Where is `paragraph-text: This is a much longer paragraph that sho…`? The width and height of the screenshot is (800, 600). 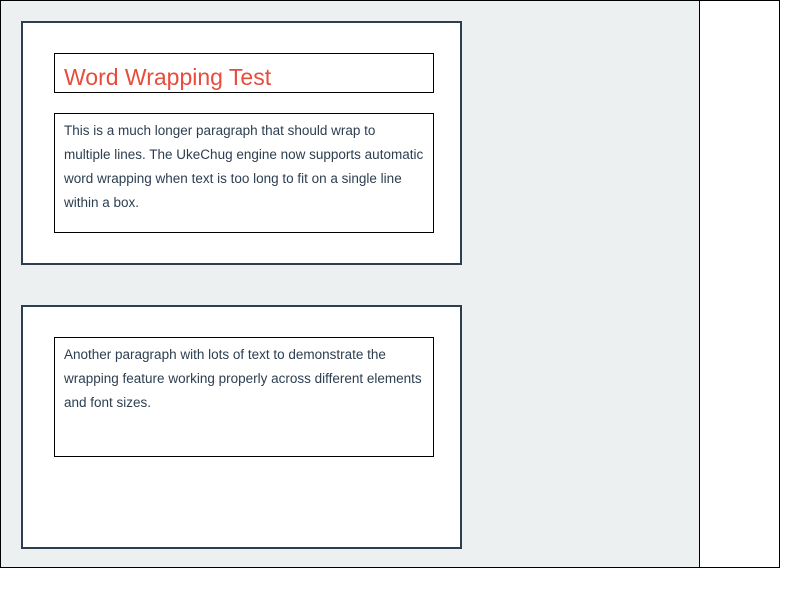
paragraph-text: This is a much longer paragraph that sho… is located at coordinates (244, 166).